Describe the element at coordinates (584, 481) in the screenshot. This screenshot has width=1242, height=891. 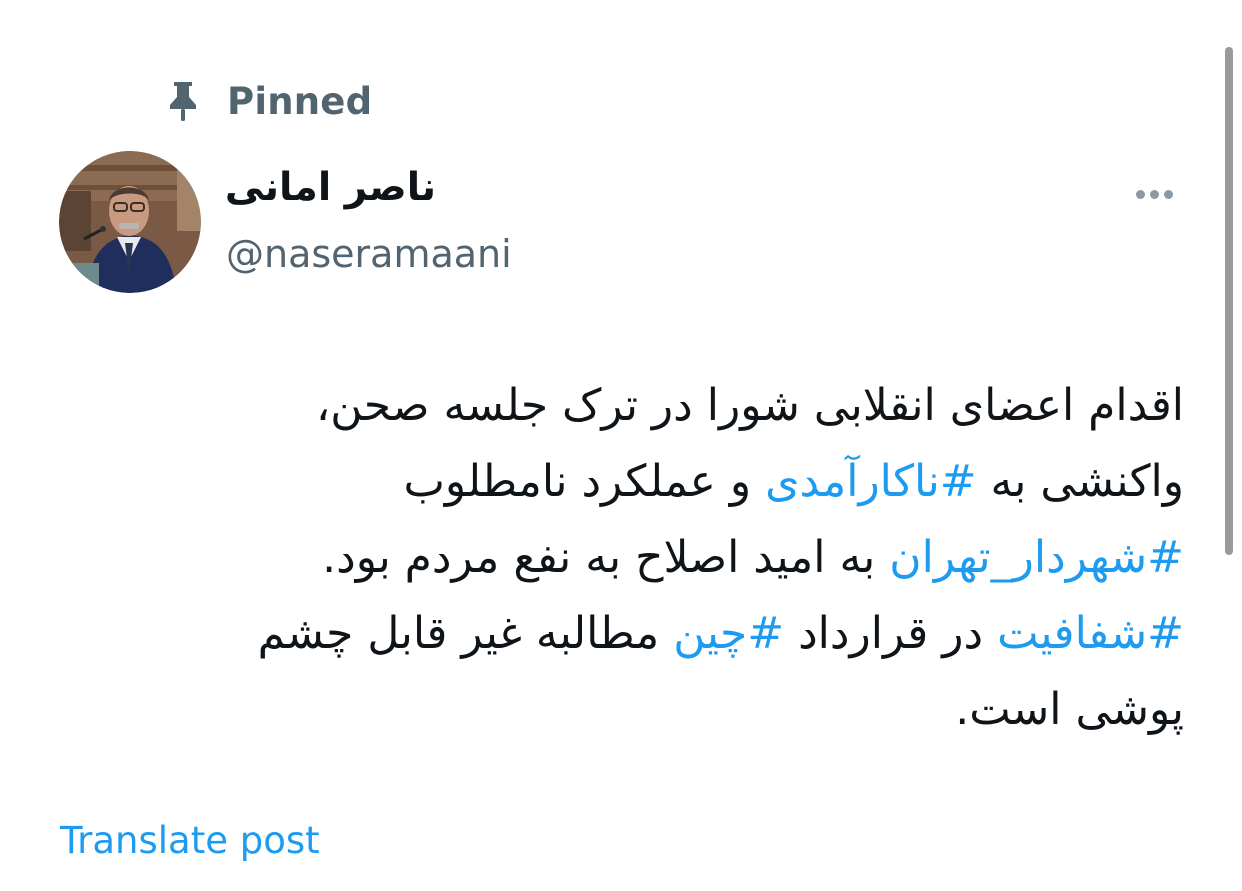
I see `tweet-text-segment: و عملکرد نامطلوب` at that location.